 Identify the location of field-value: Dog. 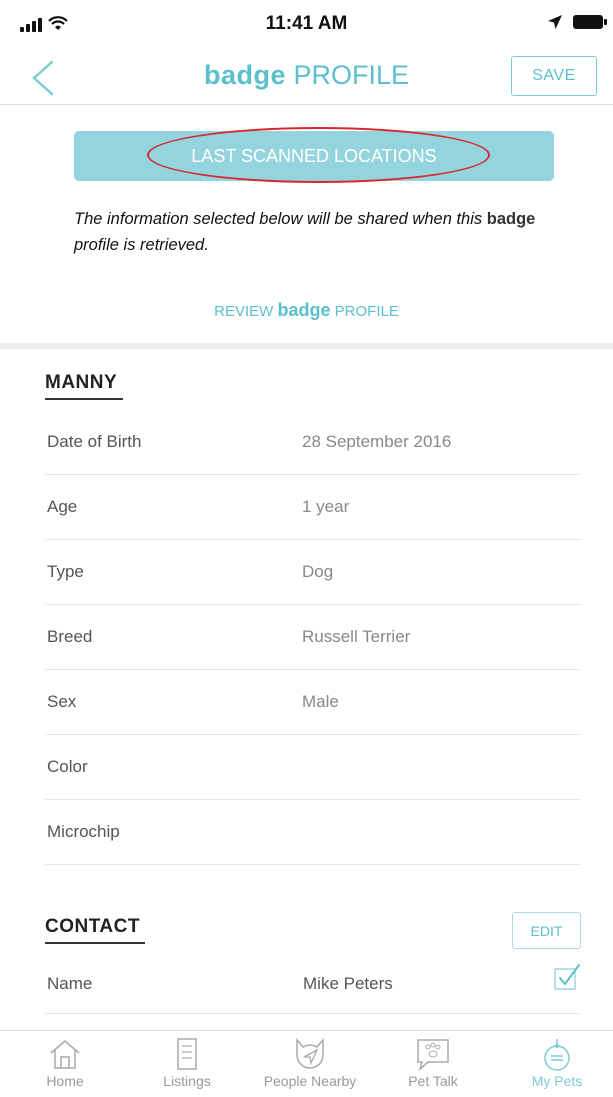
(318, 571).